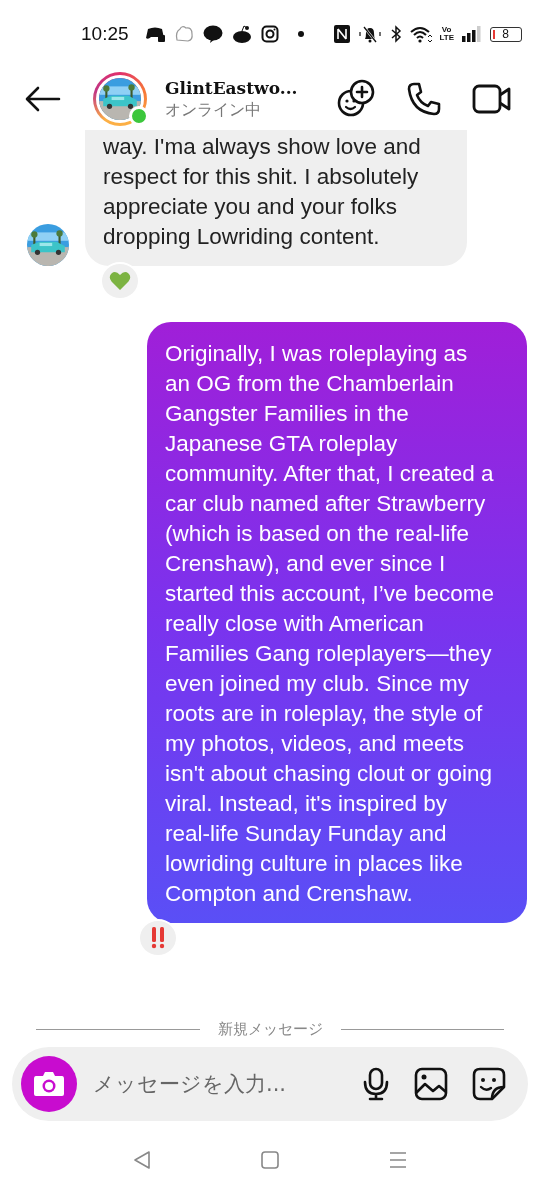 Image resolution: width=540 pixels, height=1199 pixels. Describe the element at coordinates (424, 99) in the screenshot. I see `phone-icon` at that location.